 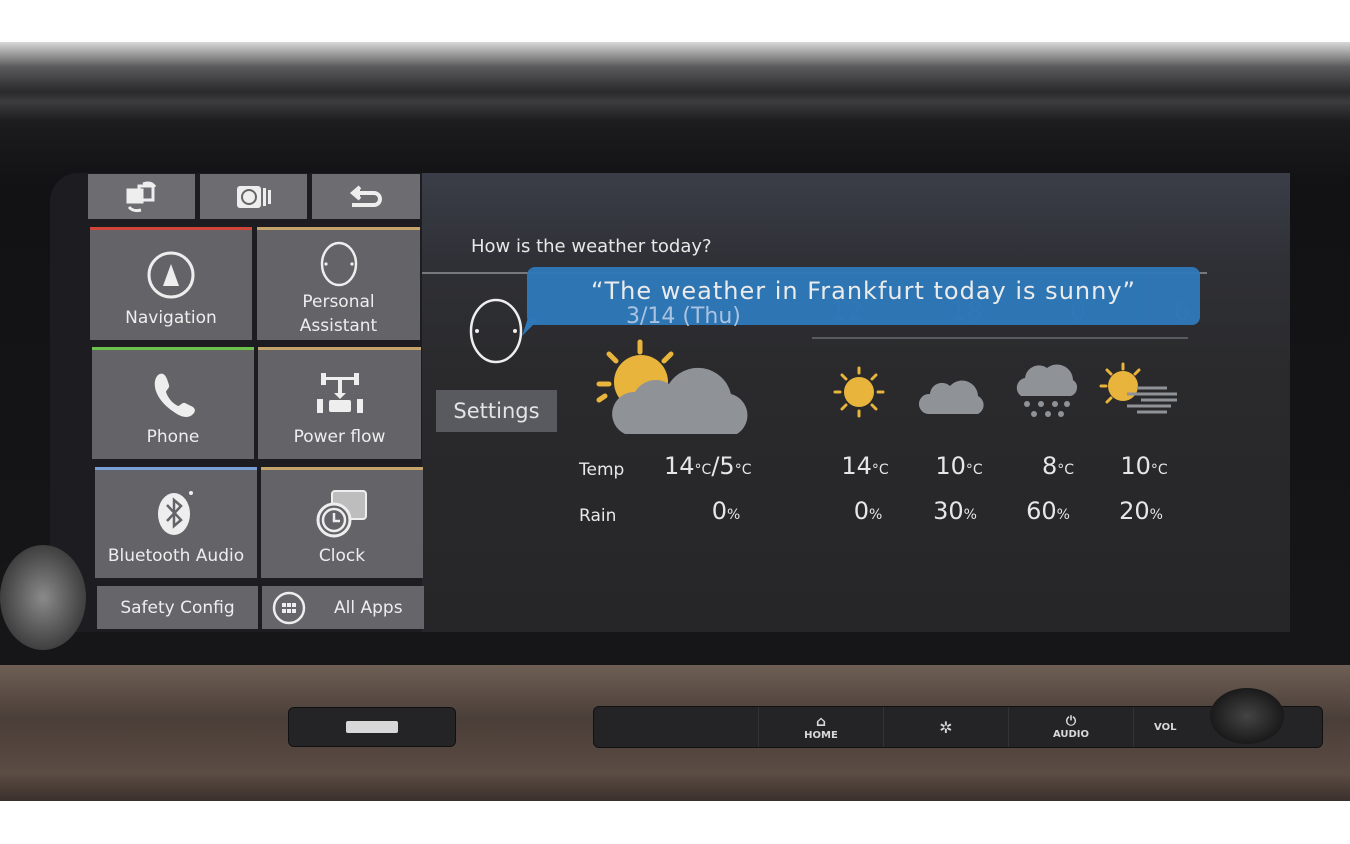 I want to click on phone-icon, so click(x=174, y=395).